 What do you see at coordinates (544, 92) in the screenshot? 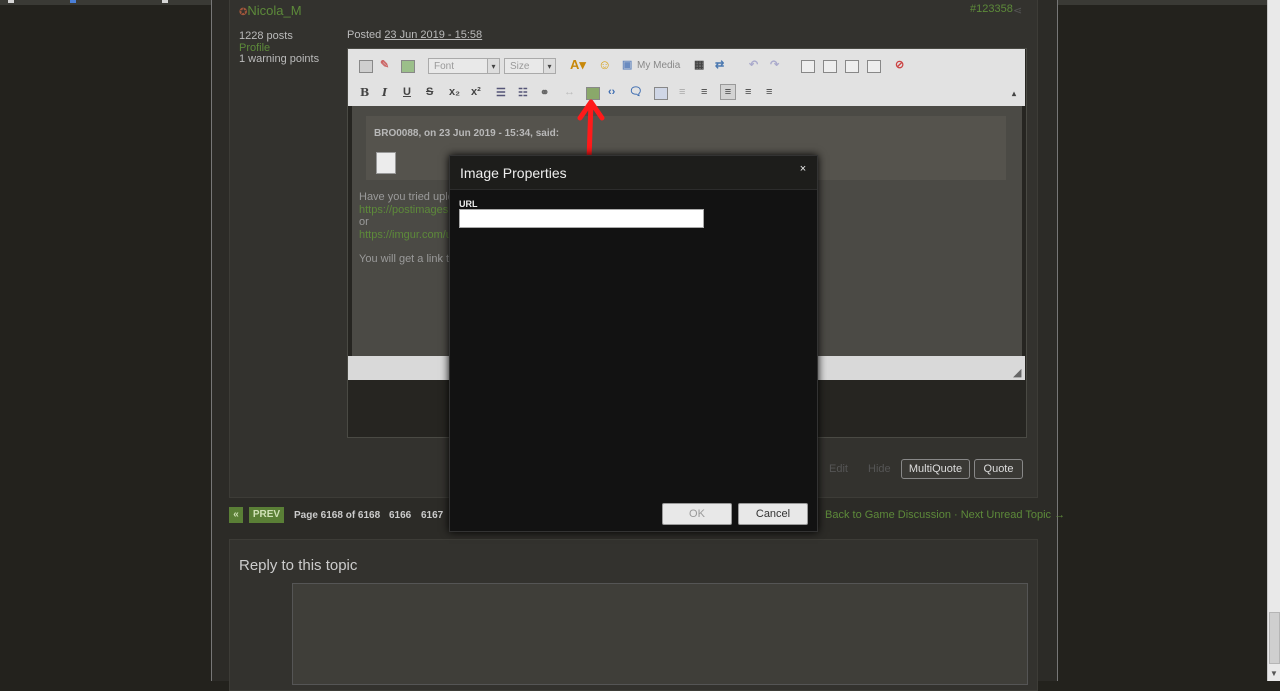
I see `link-icon: ⚭` at bounding box center [544, 92].